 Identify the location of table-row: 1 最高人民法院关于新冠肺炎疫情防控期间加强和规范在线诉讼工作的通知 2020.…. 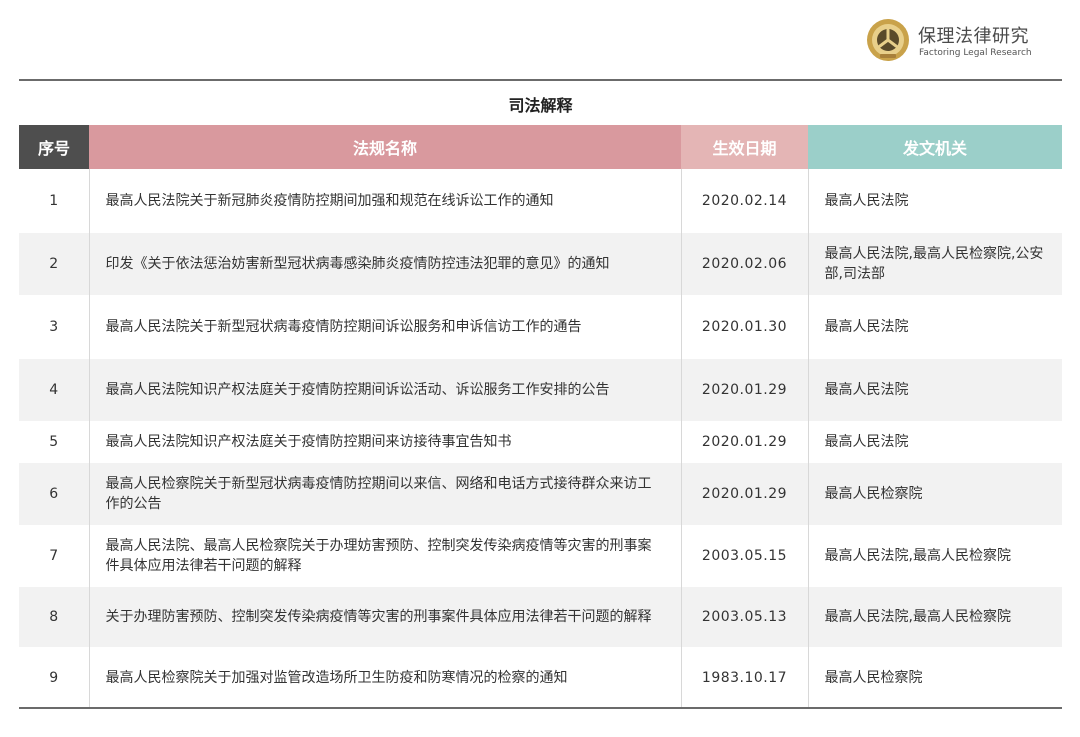
(540, 201).